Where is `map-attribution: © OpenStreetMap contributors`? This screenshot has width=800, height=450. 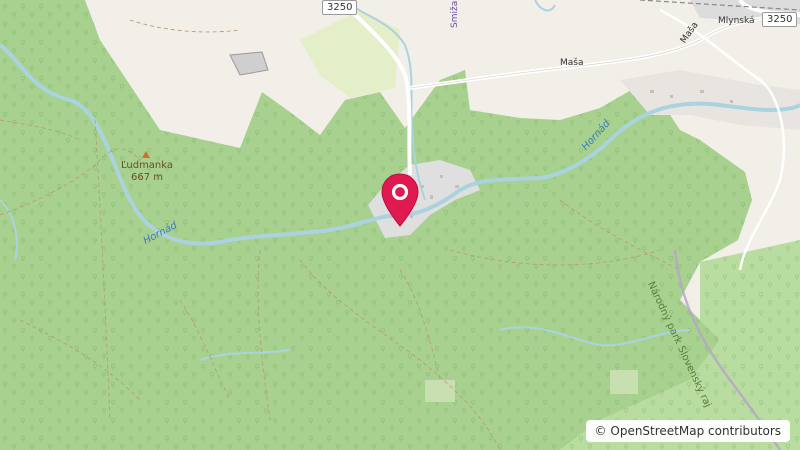
map-attribution: © OpenStreetMap contributors is located at coordinates (687, 431).